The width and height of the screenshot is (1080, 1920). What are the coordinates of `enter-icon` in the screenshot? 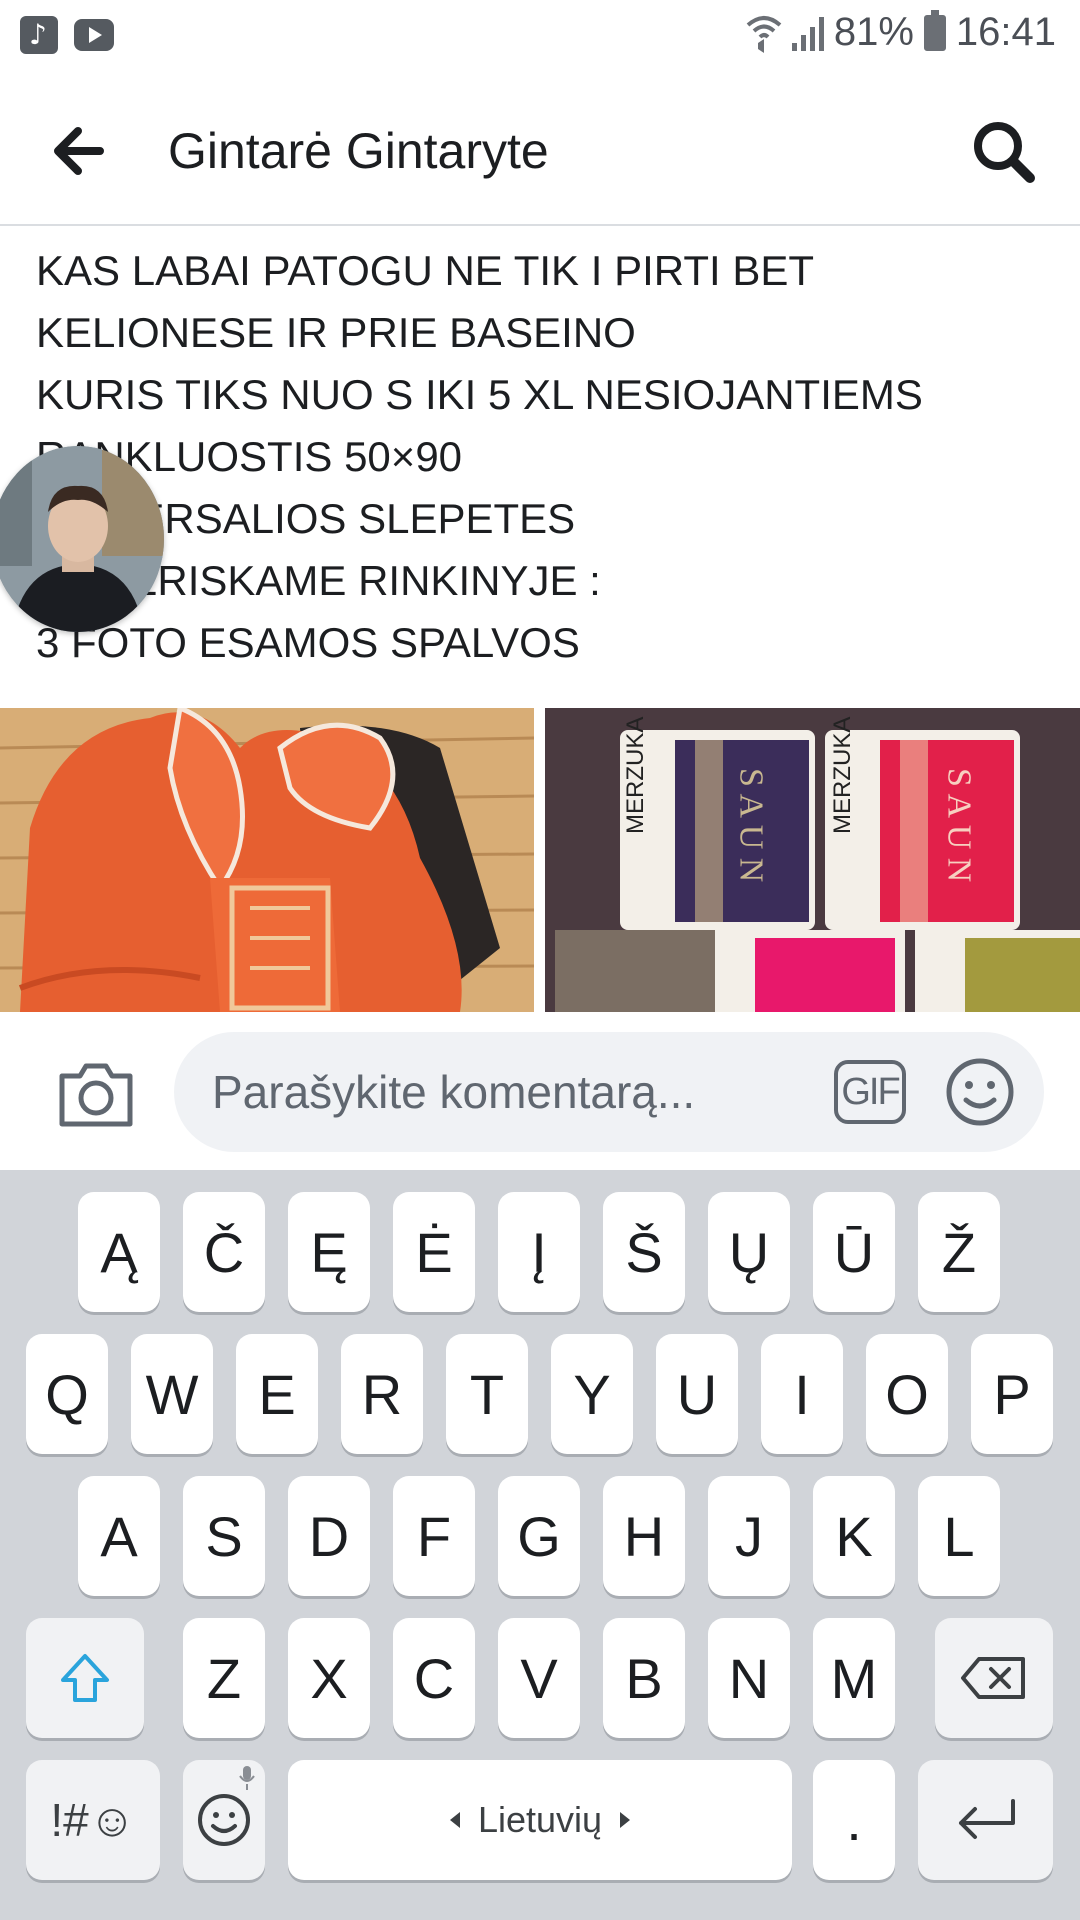 It's located at (986, 1819).